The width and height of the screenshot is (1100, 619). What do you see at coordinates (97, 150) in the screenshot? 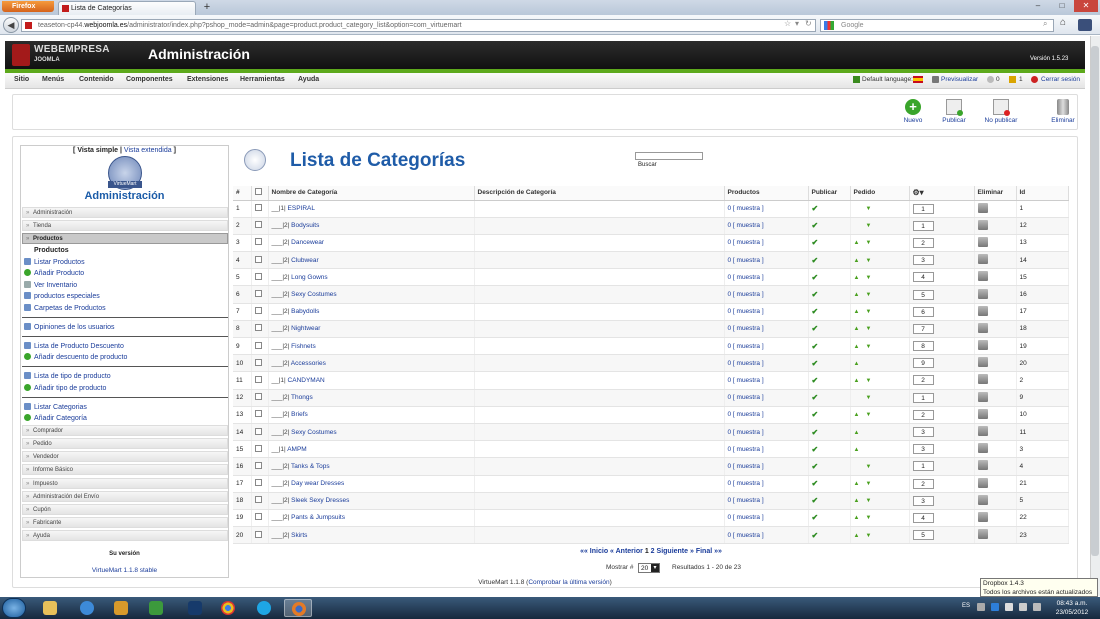
I see `simple-view-link: [ Vista simple |` at bounding box center [97, 150].